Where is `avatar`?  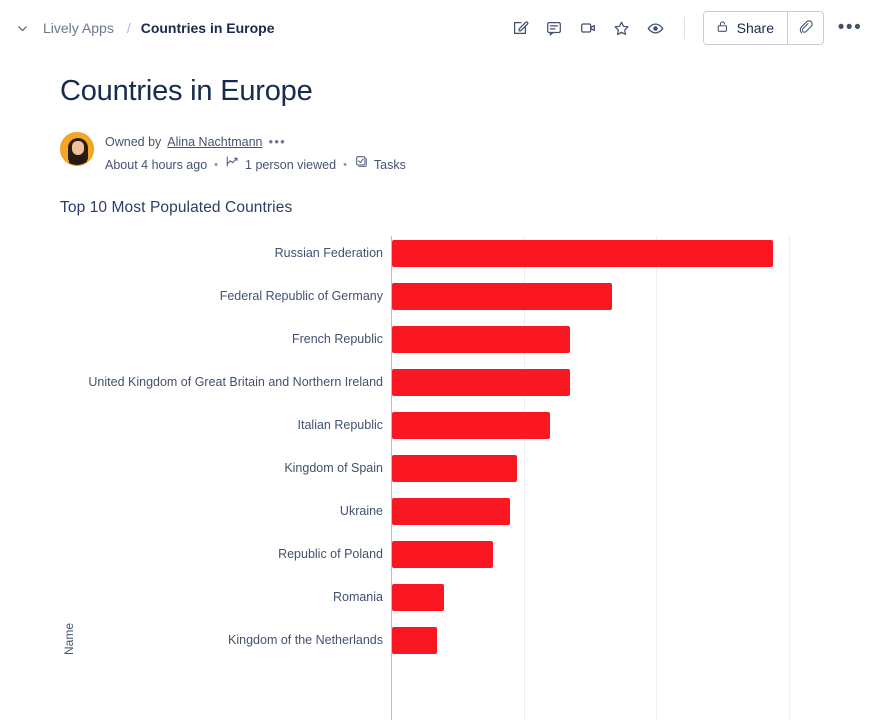
avatar is located at coordinates (77, 149).